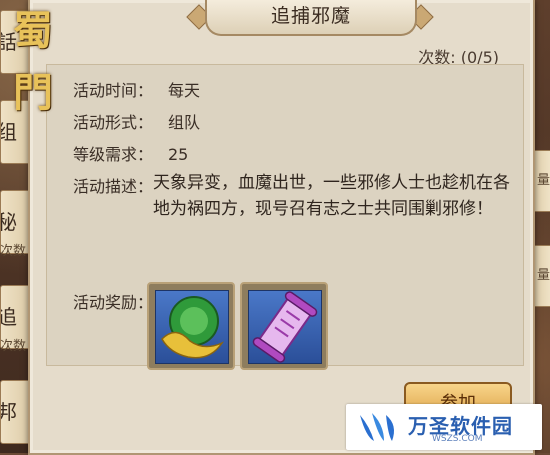  I want to click on watermark: 万圣软件园 WSZS.COM, so click(444, 427).